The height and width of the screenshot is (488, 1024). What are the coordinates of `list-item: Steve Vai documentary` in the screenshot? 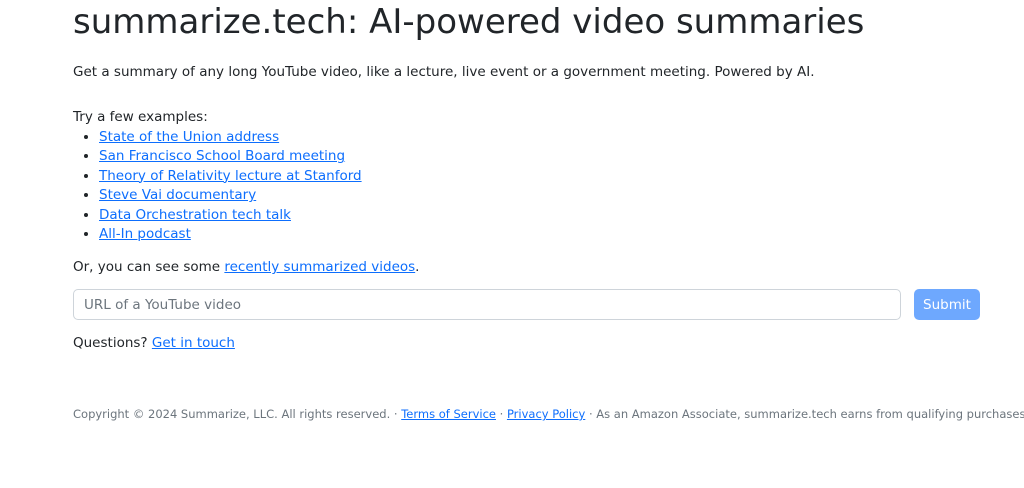 It's located at (230, 196).